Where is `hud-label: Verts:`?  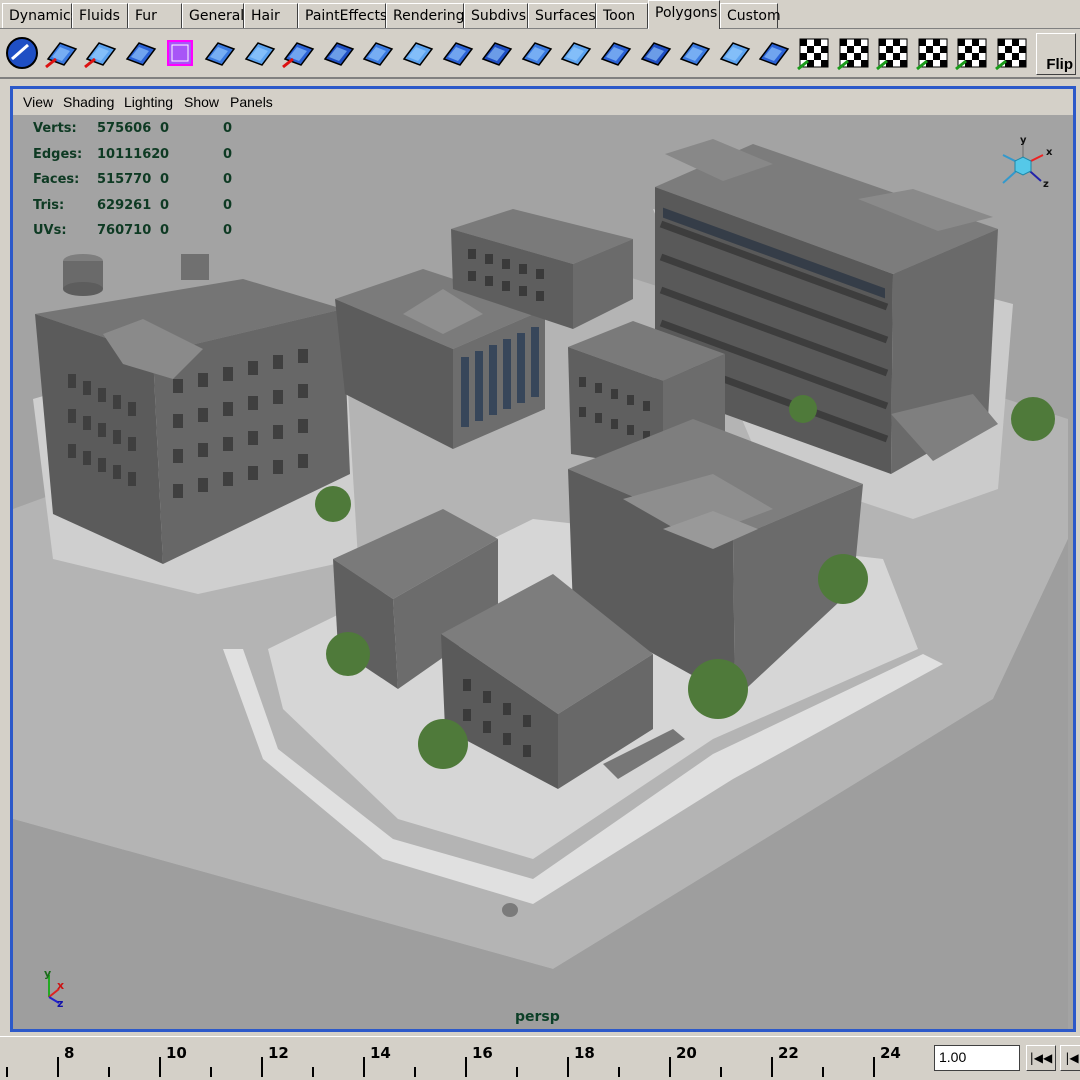
hud-label: Verts: is located at coordinates (55, 128).